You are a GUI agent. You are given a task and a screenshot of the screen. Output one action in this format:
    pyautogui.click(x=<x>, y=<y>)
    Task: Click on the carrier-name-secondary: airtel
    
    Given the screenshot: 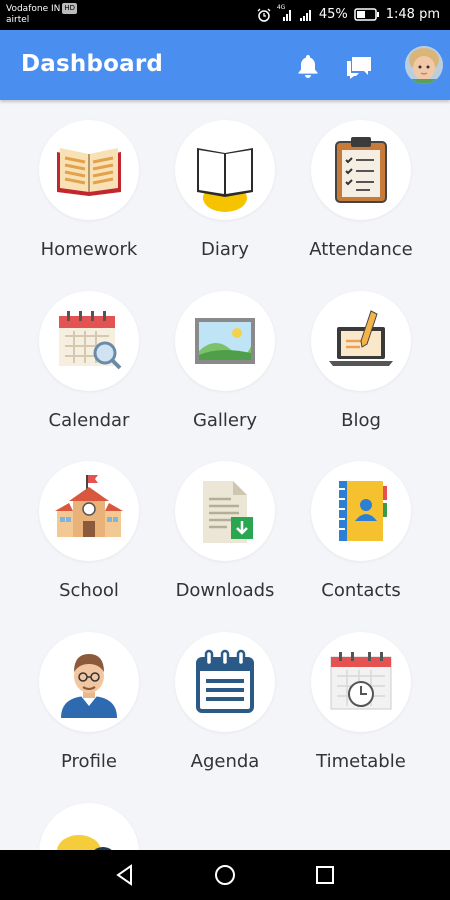 What is the action you would take?
    pyautogui.click(x=18, y=20)
    